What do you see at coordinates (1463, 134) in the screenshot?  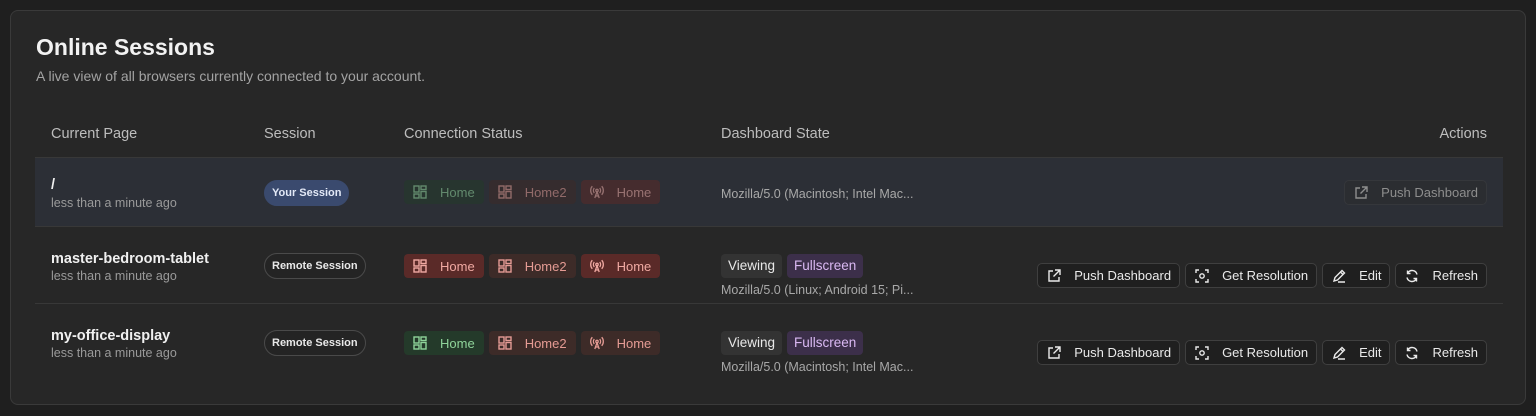 I see `column-actions: Actions` at bounding box center [1463, 134].